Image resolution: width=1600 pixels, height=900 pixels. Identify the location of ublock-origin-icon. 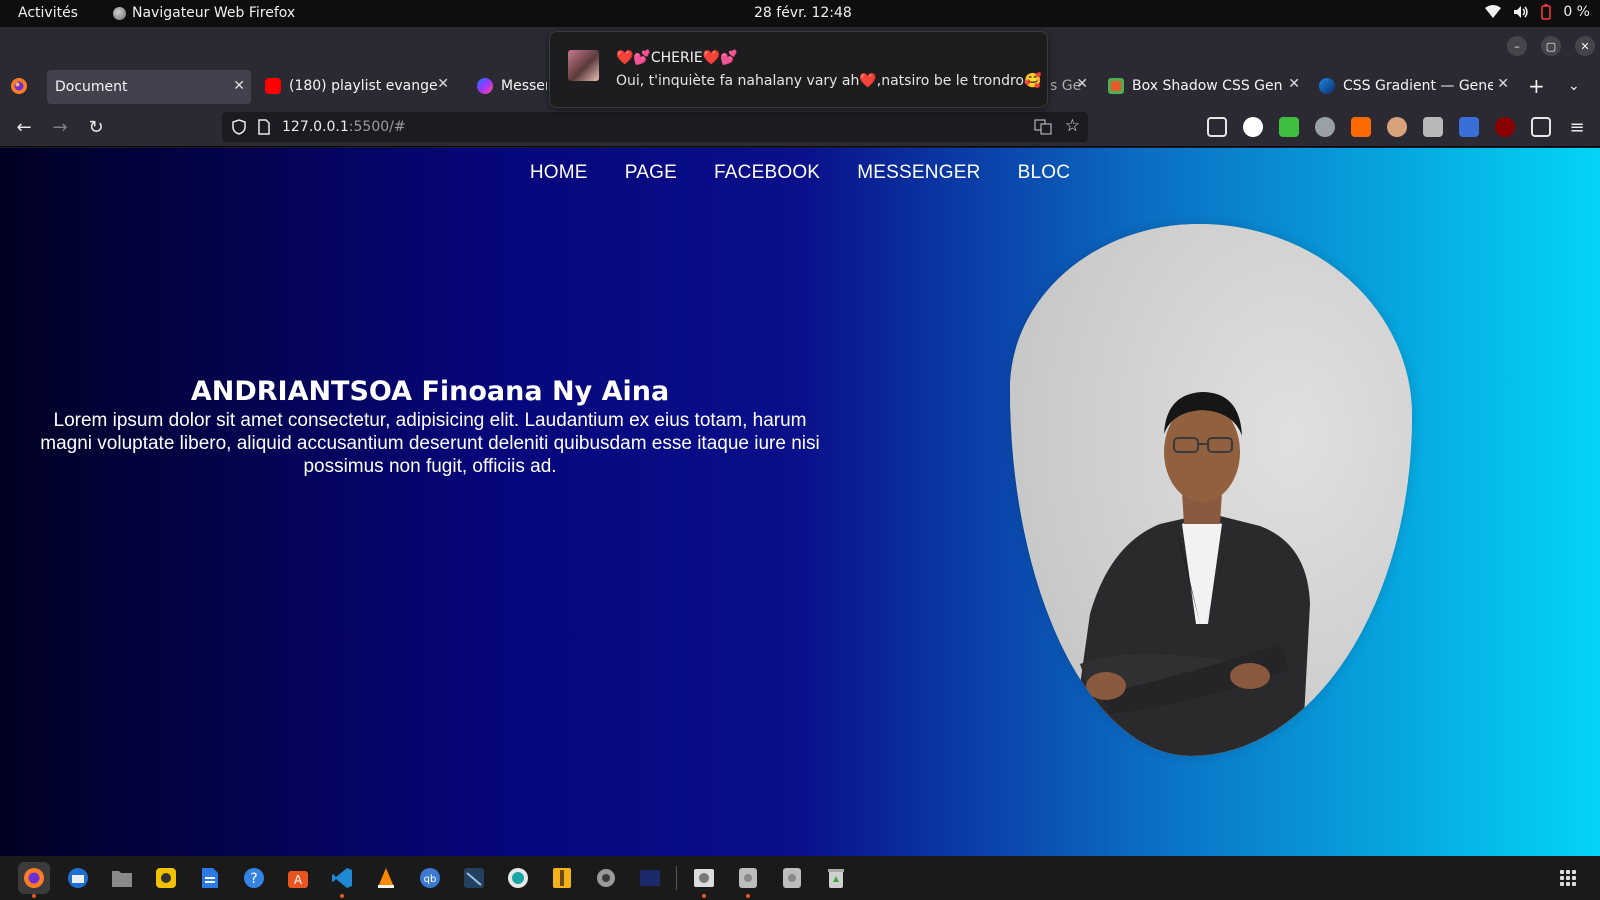
(1505, 127).